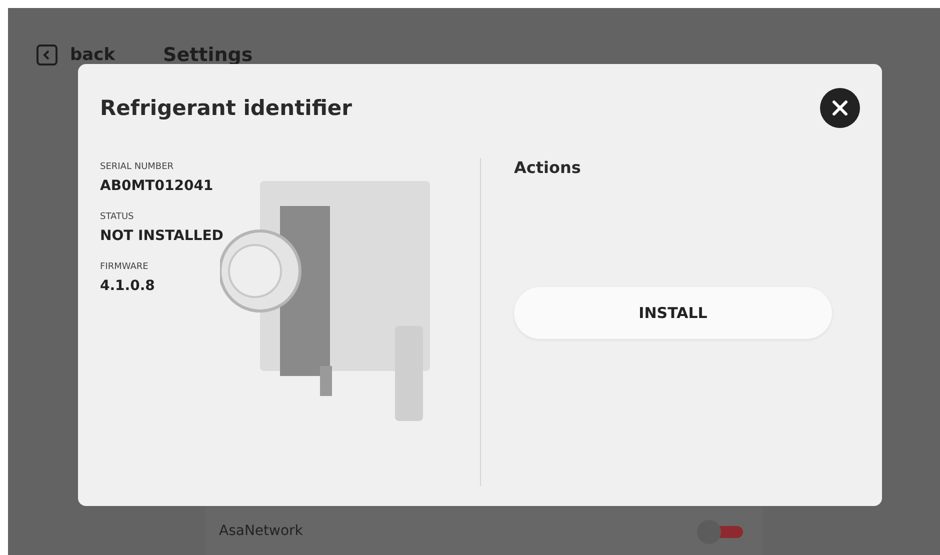 This screenshot has height=555, width=940. I want to click on settings-row: AsaNetwork, so click(484, 531).